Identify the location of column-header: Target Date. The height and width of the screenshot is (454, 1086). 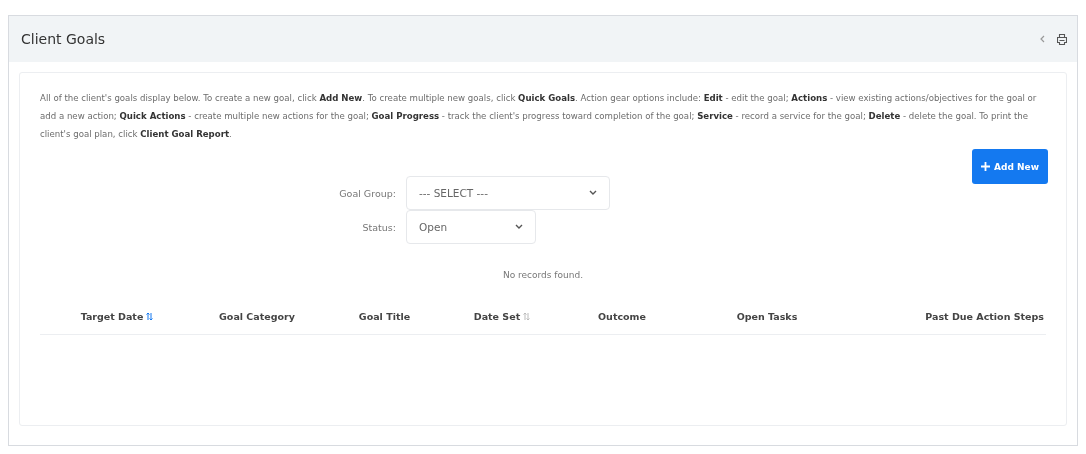
(117, 316).